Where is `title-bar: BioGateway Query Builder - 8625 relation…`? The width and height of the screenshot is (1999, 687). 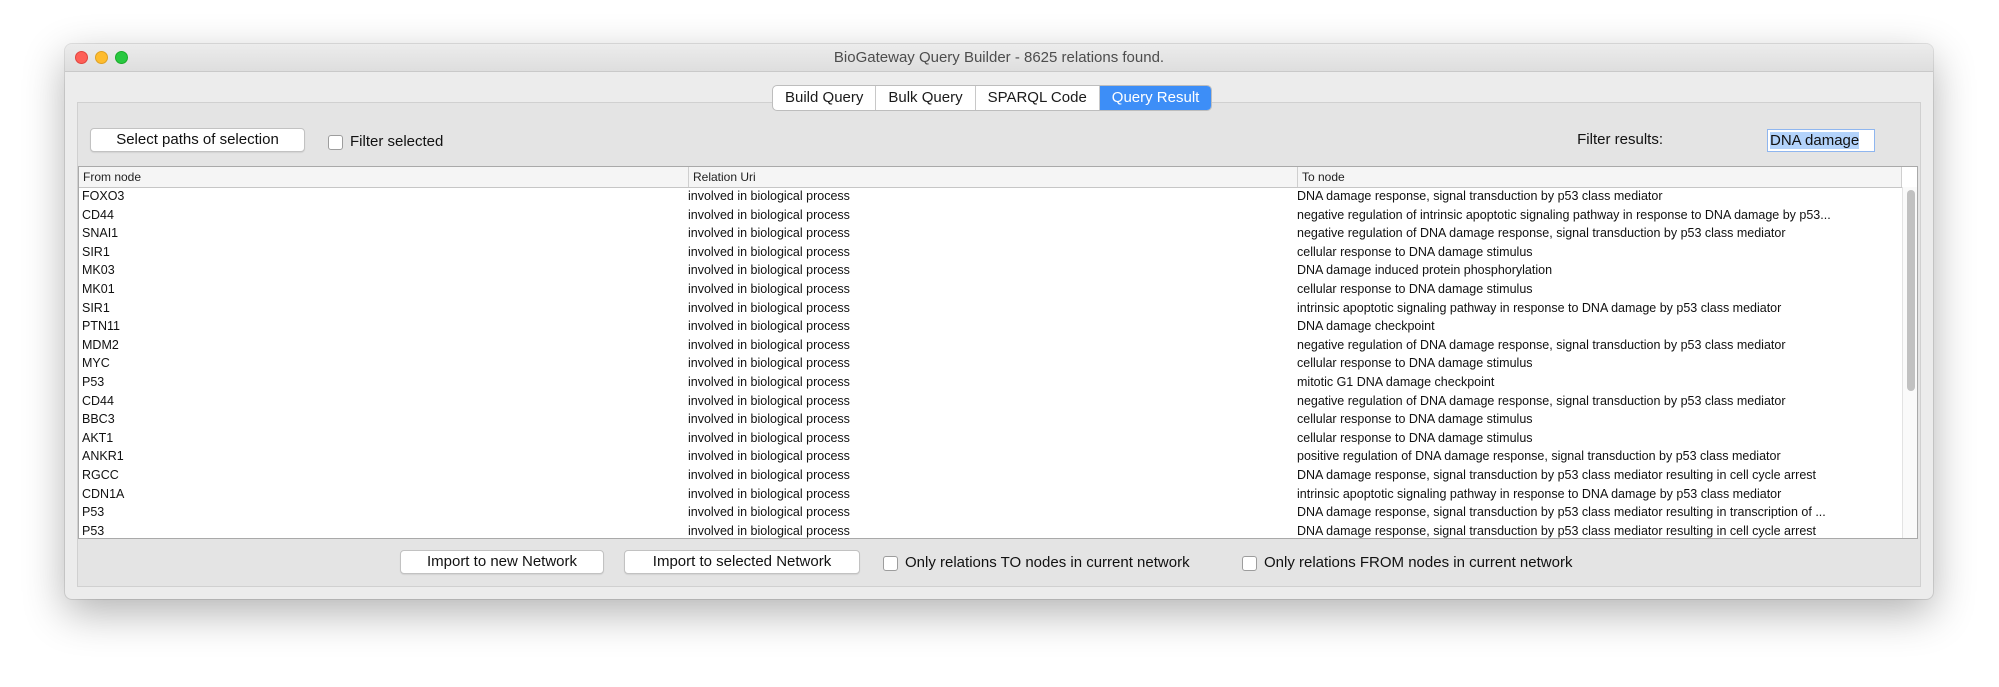 title-bar: BioGateway Query Builder - 8625 relation… is located at coordinates (999, 58).